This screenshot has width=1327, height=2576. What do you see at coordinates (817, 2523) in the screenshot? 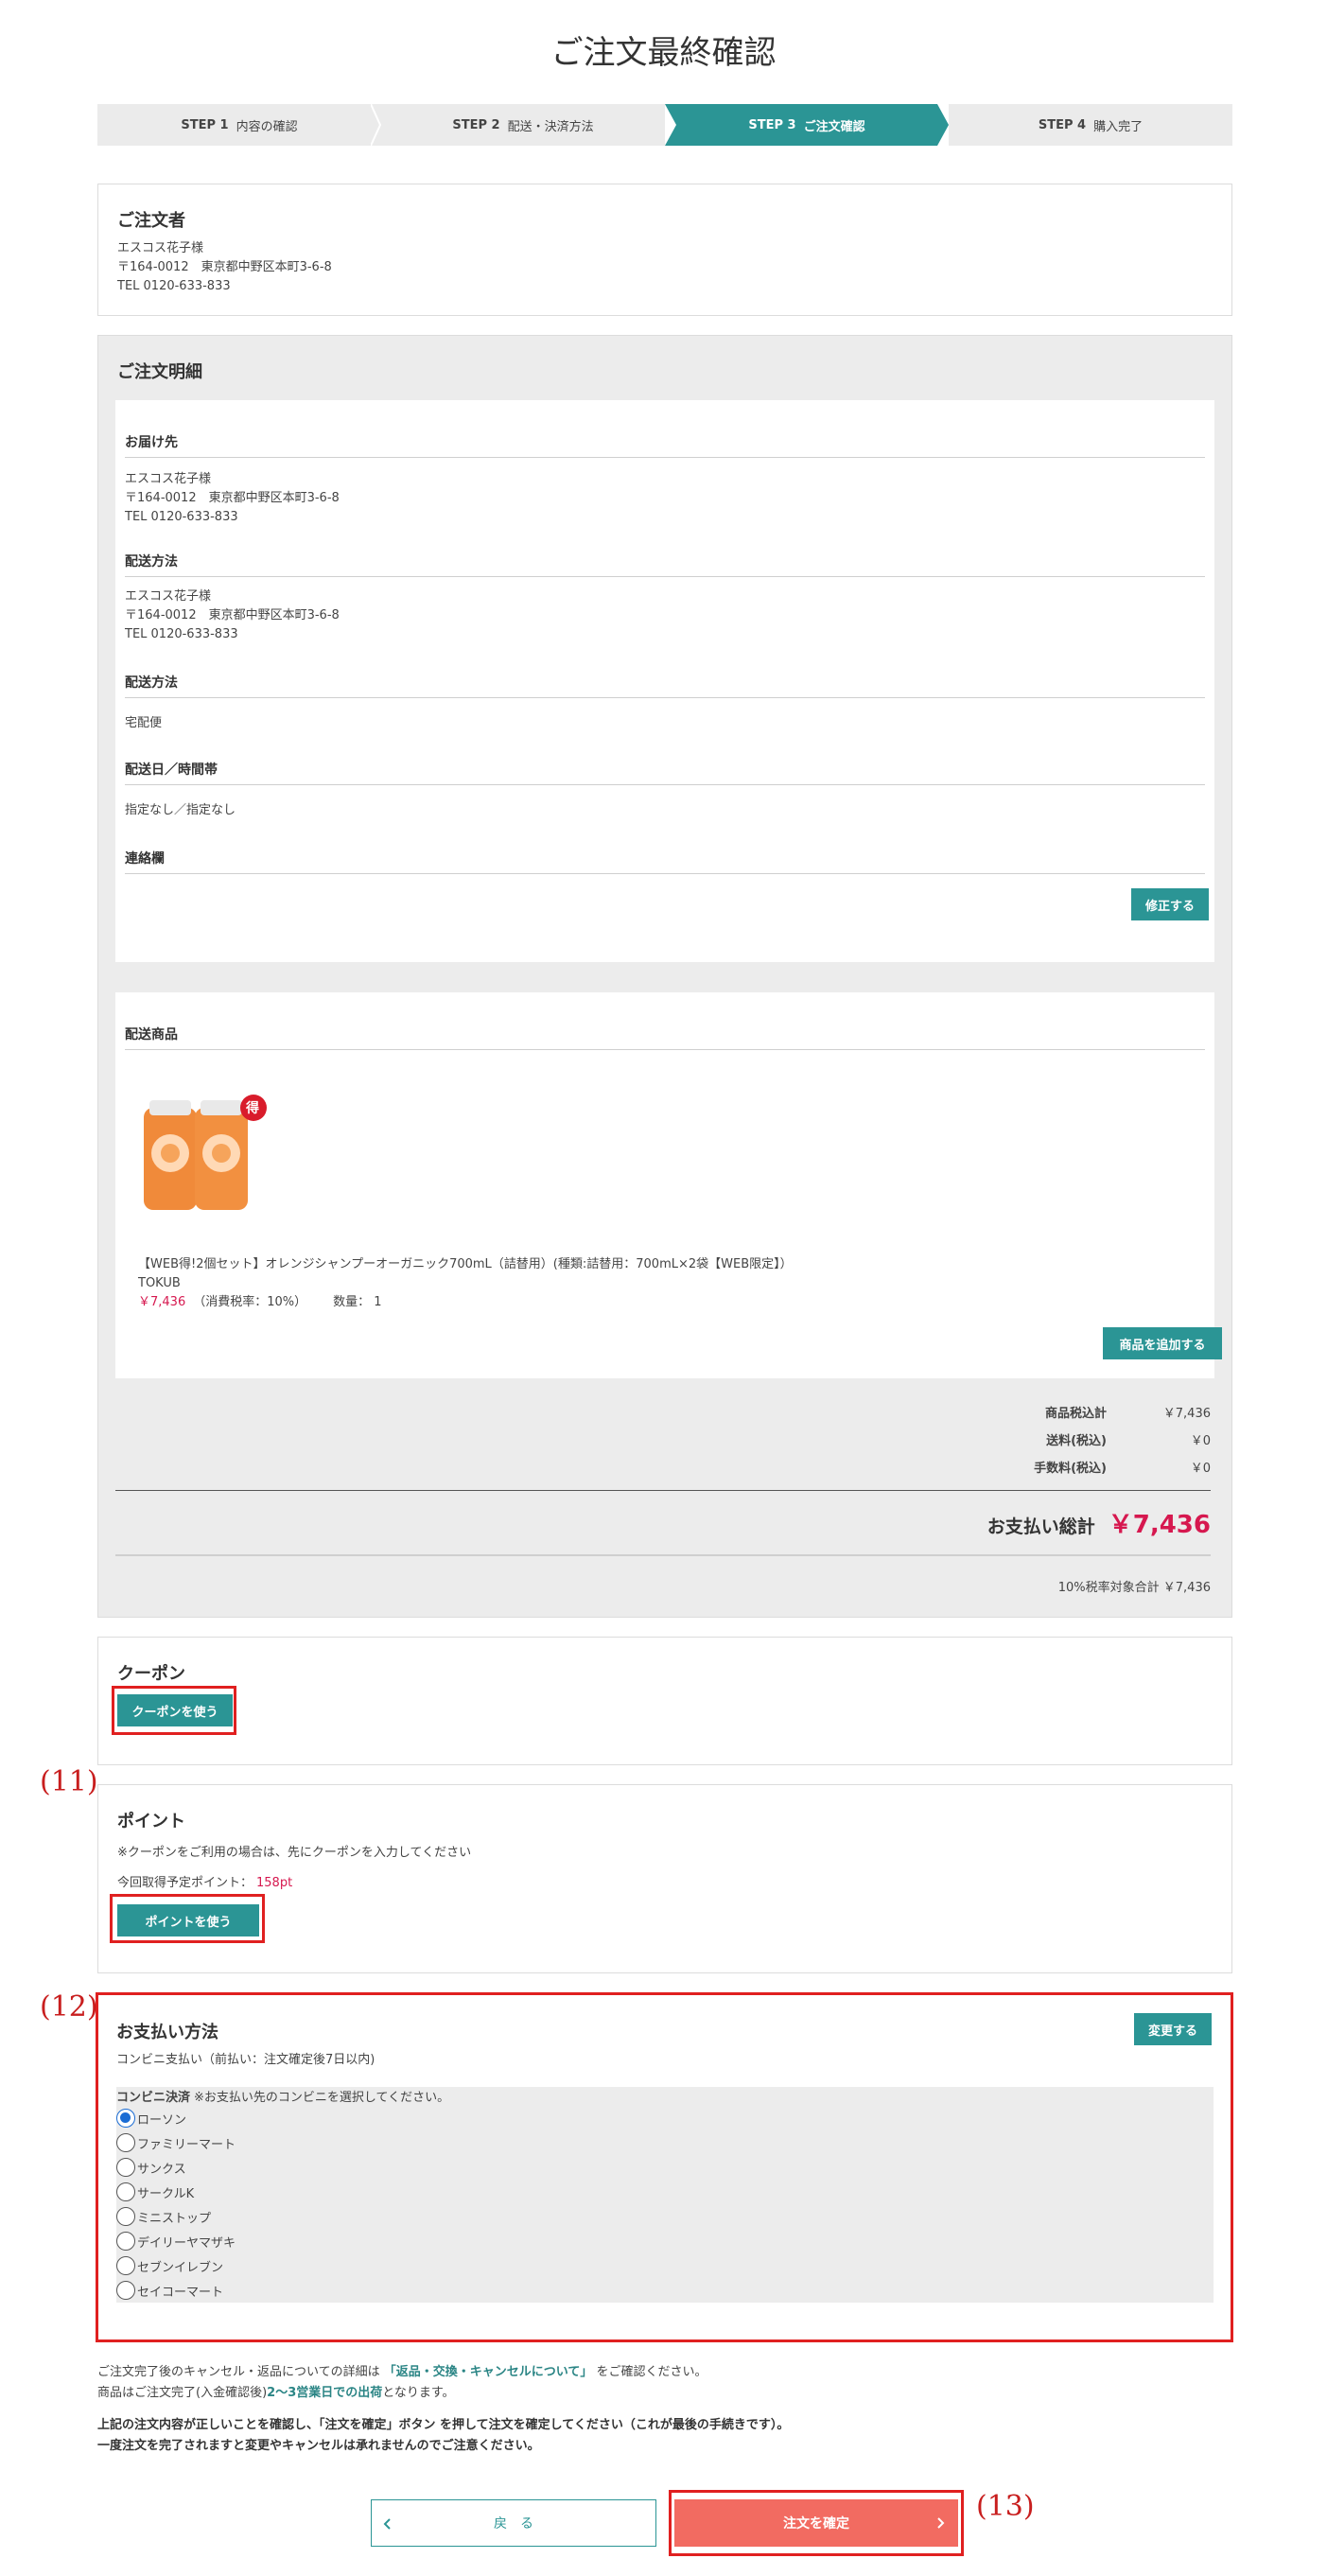
I see `annotation-frame-confirm` at bounding box center [817, 2523].